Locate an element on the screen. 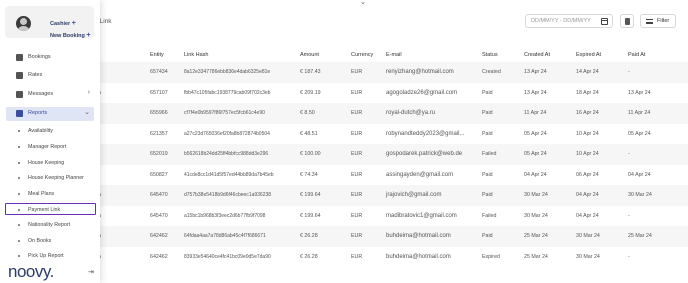 The width and height of the screenshot is (688, 283). column-header-created-at: Created At is located at coordinates (548, 55).